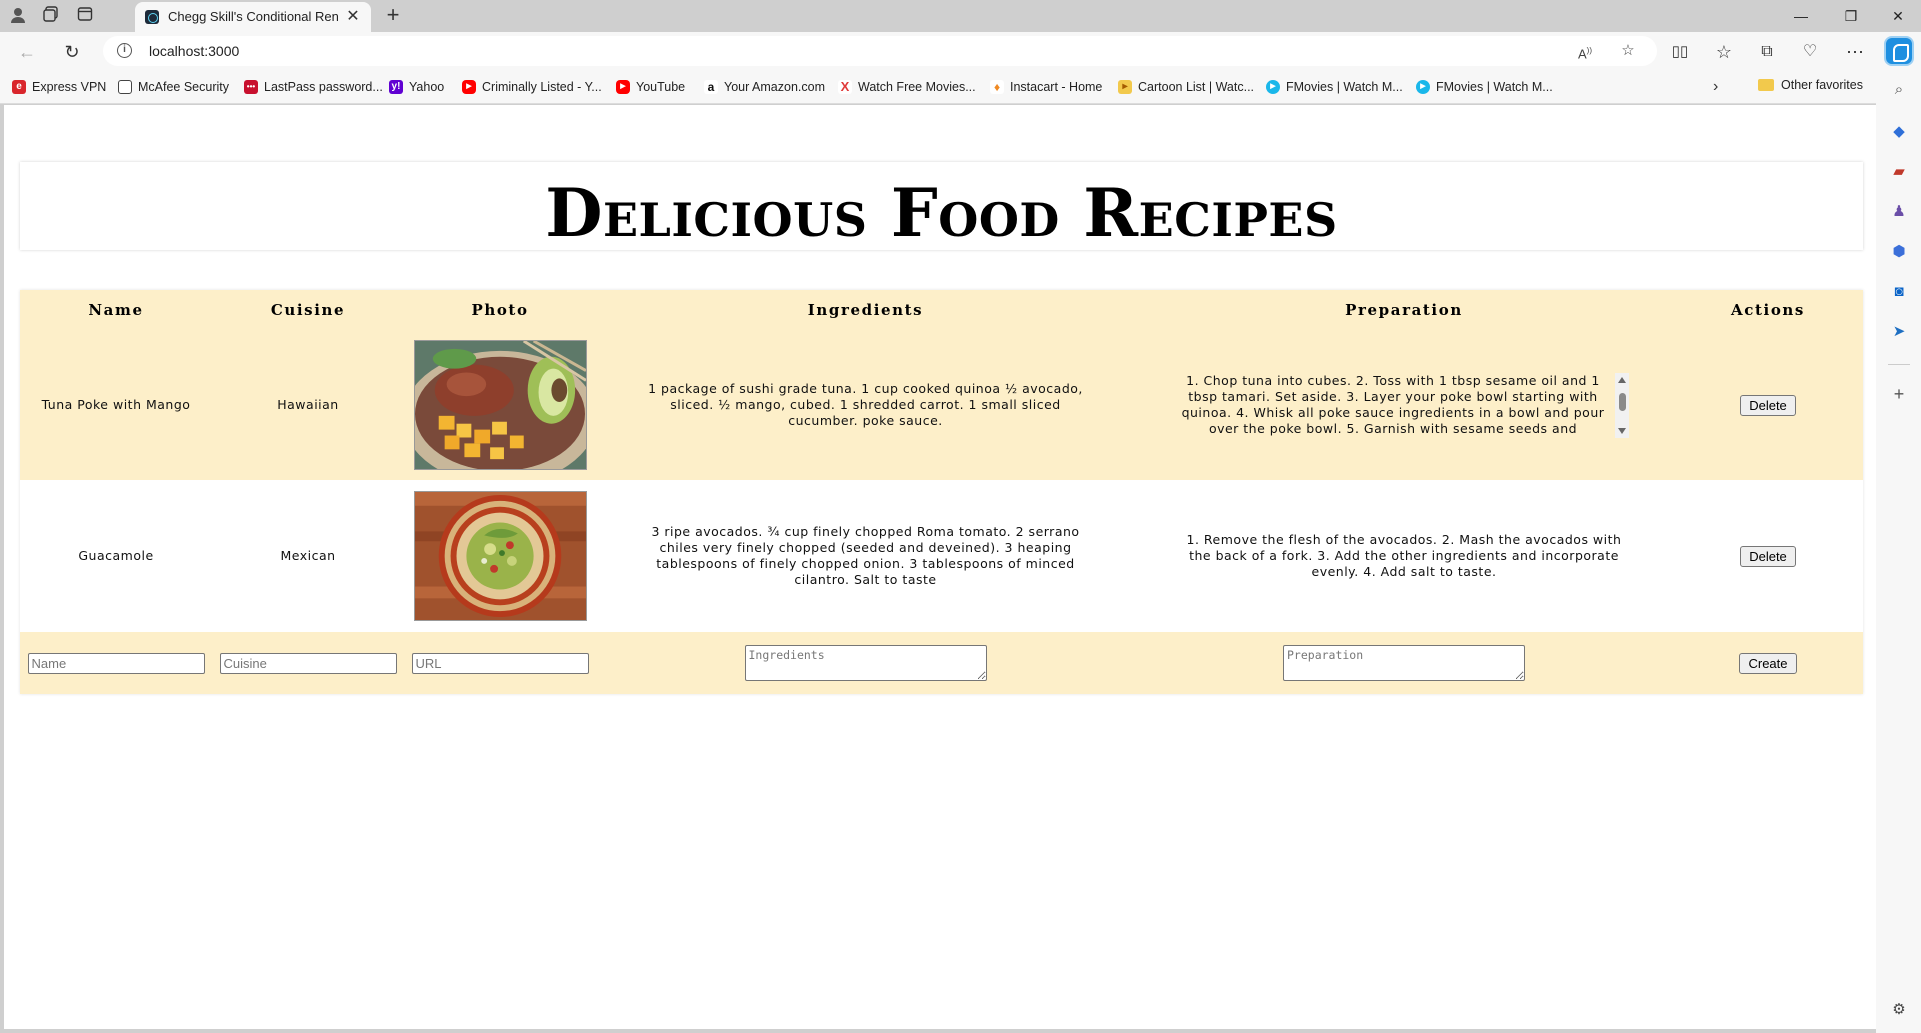 Image resolution: width=1921 pixels, height=1033 pixels. What do you see at coordinates (865, 310) in the screenshot?
I see `column-header-ingredients: Ingredients` at bounding box center [865, 310].